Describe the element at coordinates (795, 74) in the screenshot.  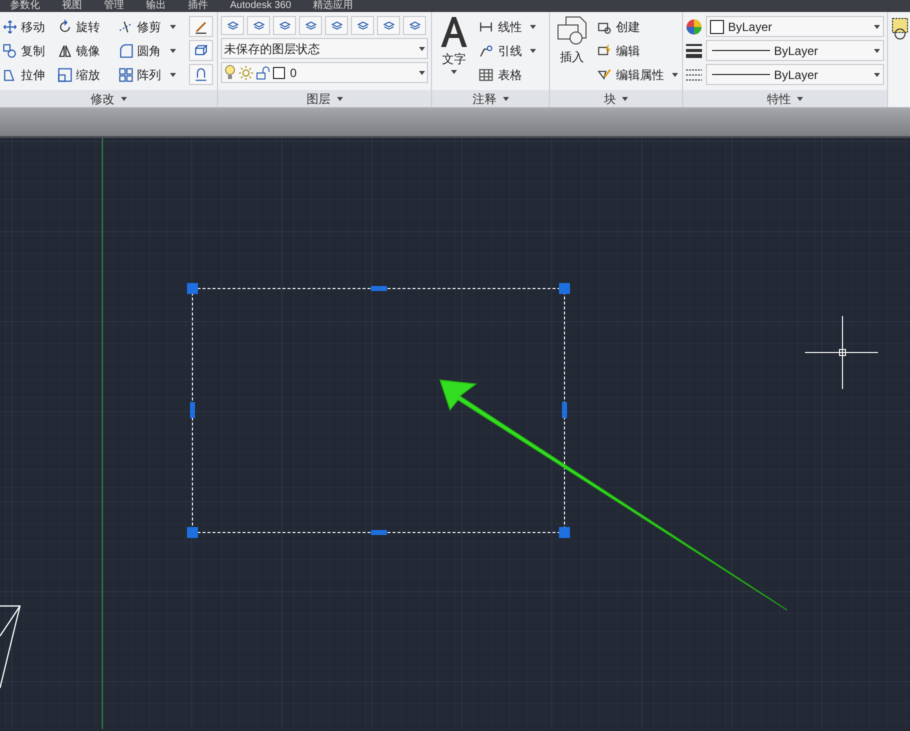
I see `linetype-dropdown: ByLayer` at that location.